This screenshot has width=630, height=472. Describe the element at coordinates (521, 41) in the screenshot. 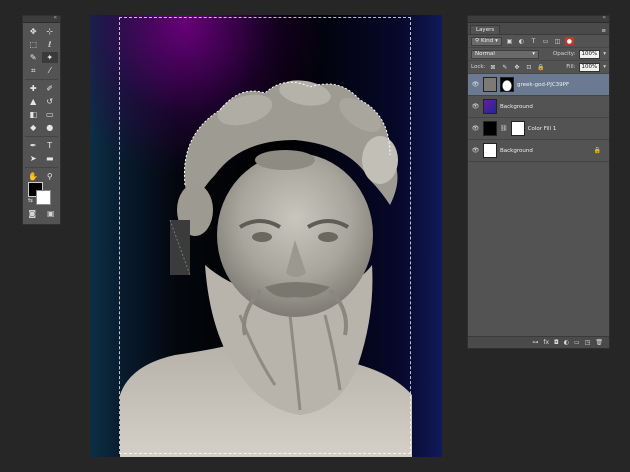

I see `filter-adjustment-icon: ◐` at that location.